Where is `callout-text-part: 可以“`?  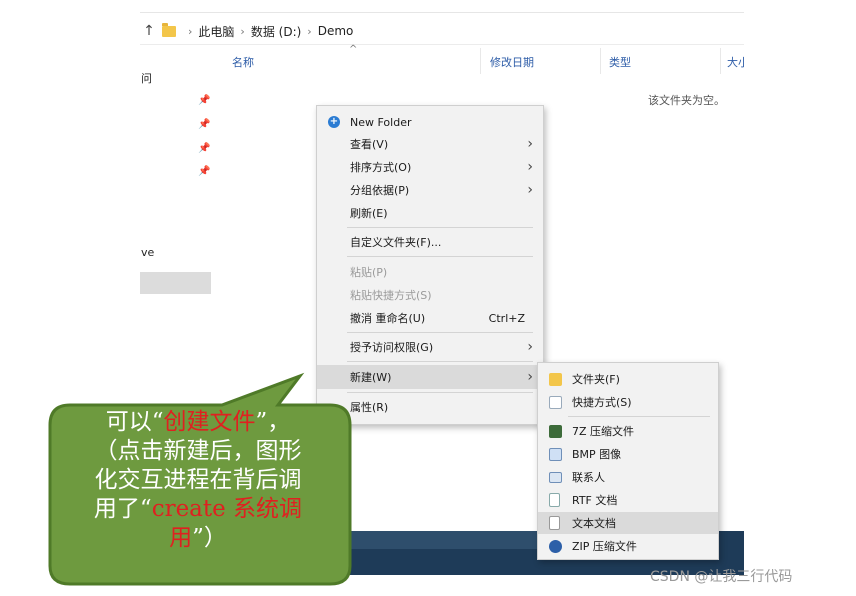 callout-text-part: 可以“ is located at coordinates (134, 422).